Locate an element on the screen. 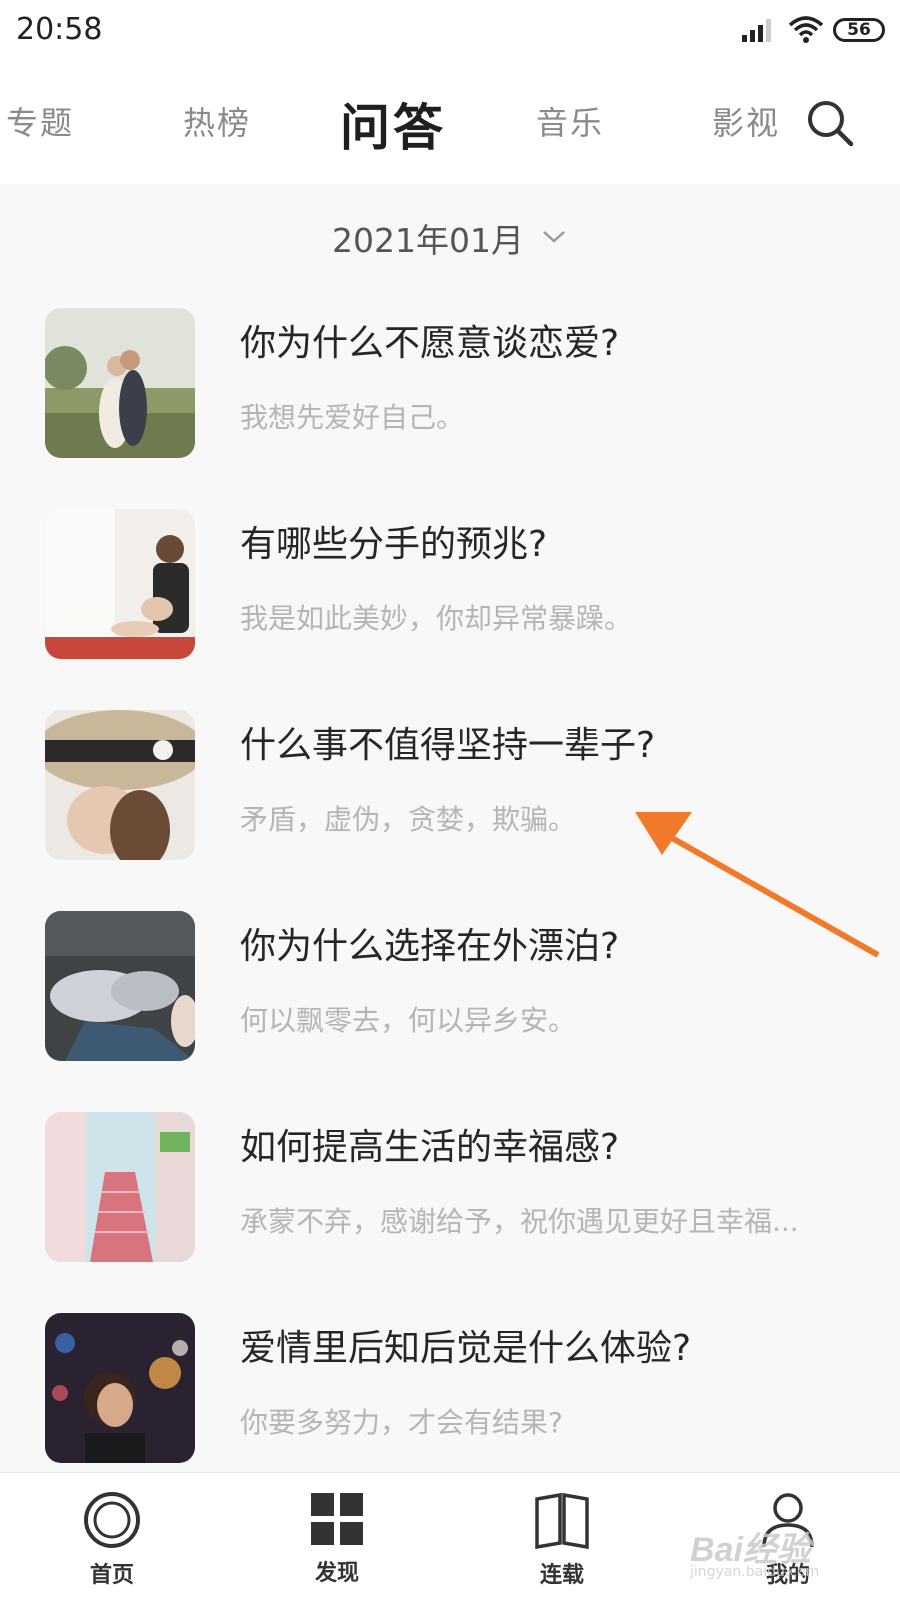 This screenshot has width=900, height=1601. status-time: 20:58 is located at coordinates (59, 29).